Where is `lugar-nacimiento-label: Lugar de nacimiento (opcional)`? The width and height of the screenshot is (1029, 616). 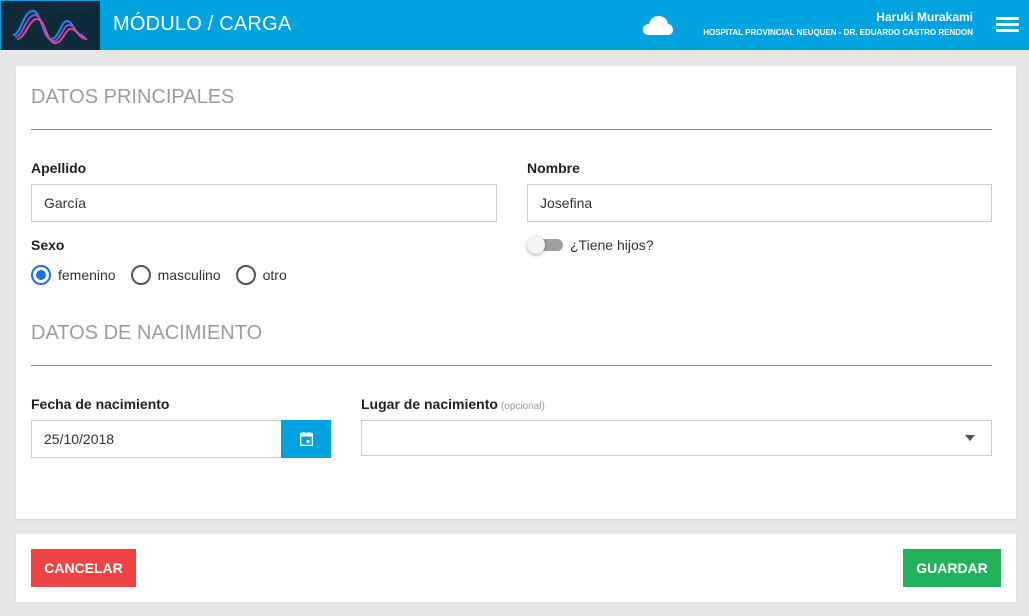 lugar-nacimiento-label: Lugar de nacimiento (opcional) is located at coordinates (453, 404).